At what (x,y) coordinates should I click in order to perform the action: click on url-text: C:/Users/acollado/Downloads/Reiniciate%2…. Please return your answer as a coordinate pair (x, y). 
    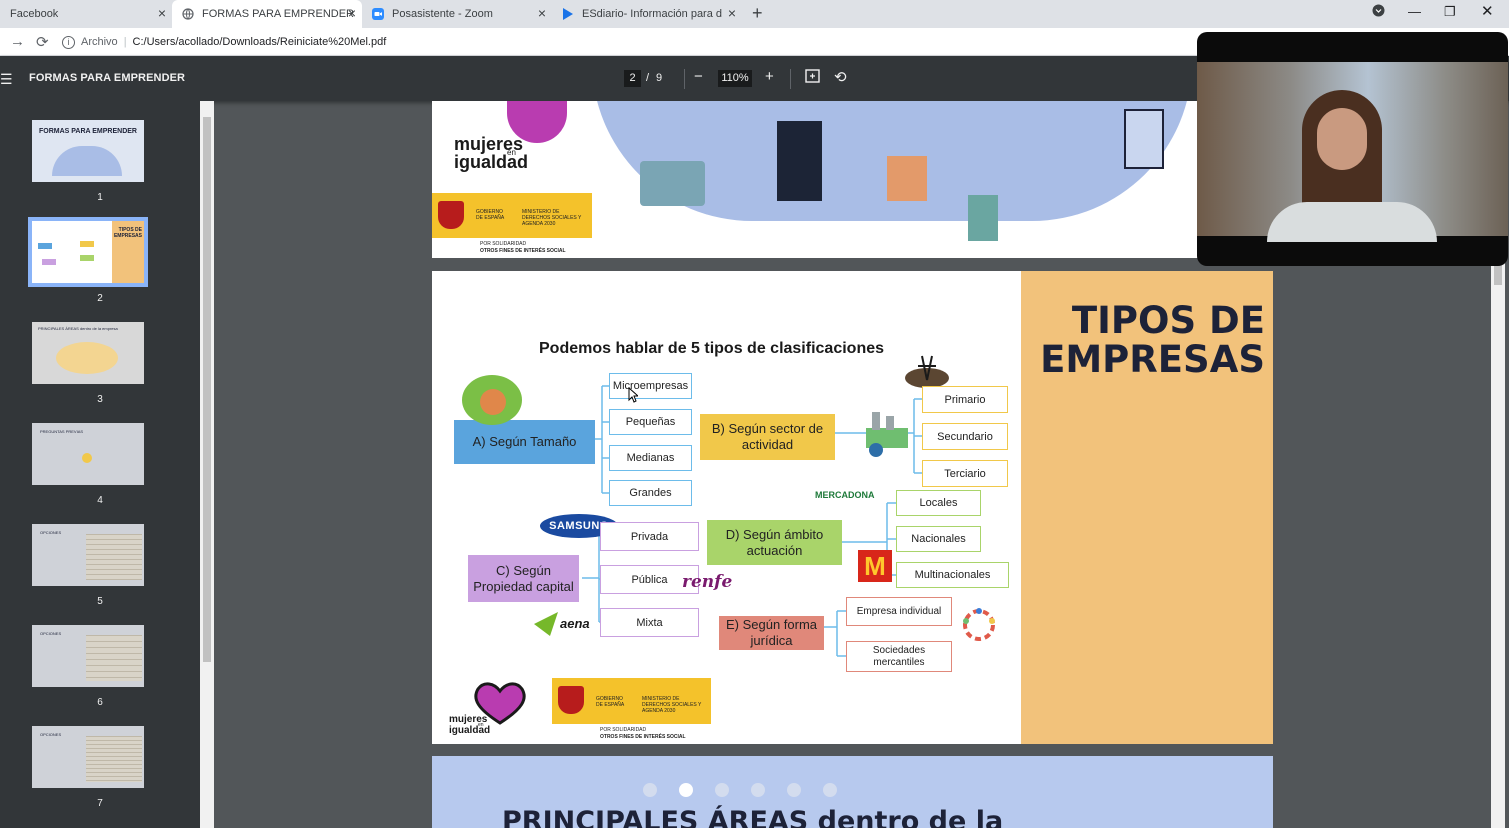
    Looking at the image, I should click on (260, 42).